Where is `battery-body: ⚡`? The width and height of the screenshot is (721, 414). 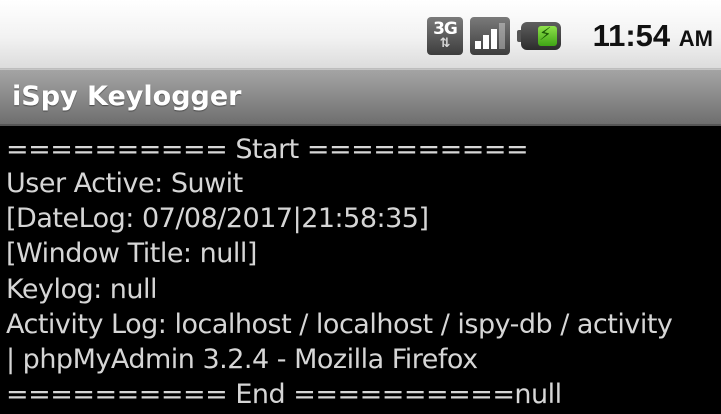 battery-body: ⚡ is located at coordinates (541, 36).